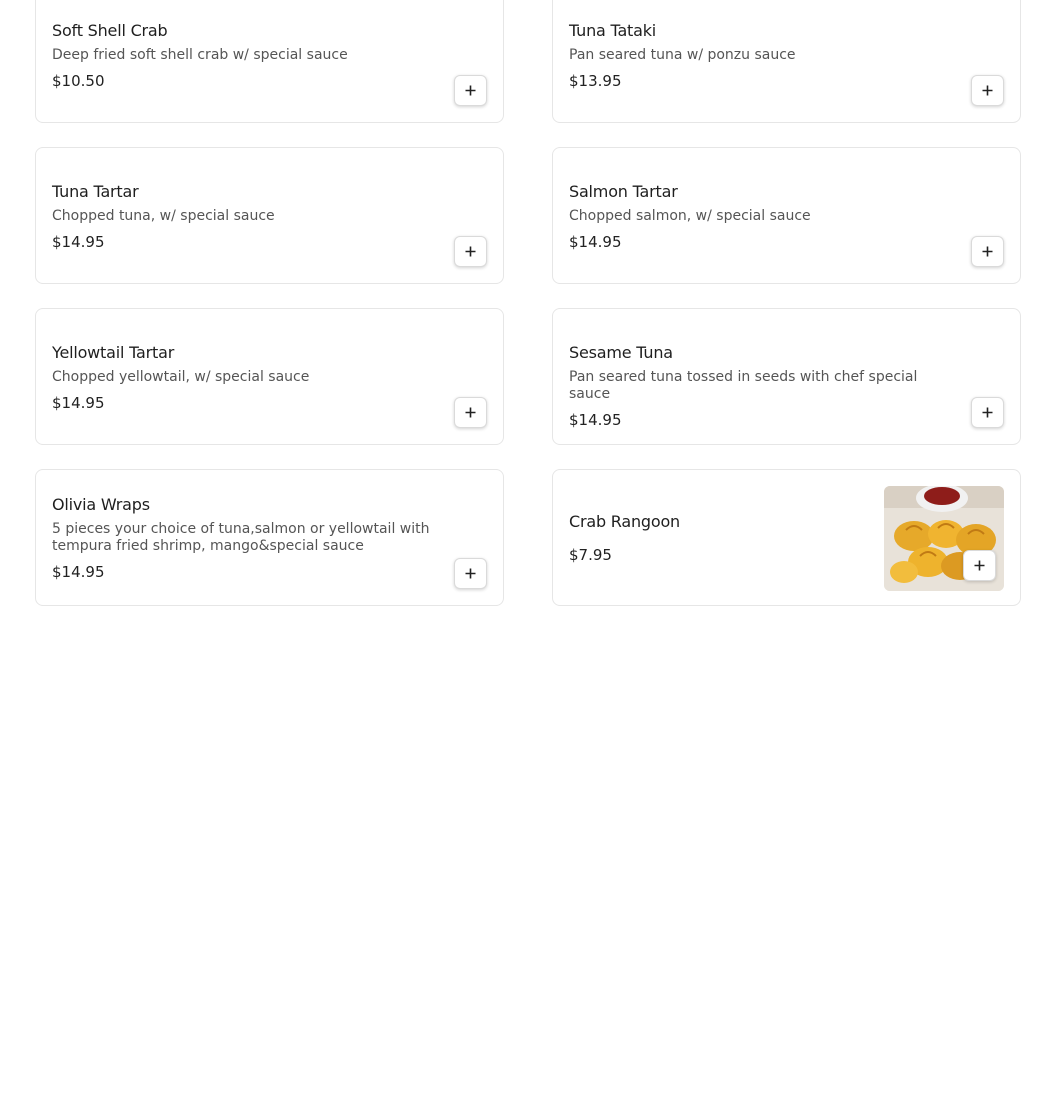 The width and height of the screenshot is (1050, 1107). Describe the element at coordinates (181, 377) in the screenshot. I see `item-description: Chopped yellowtail, w/ special sauce` at that location.